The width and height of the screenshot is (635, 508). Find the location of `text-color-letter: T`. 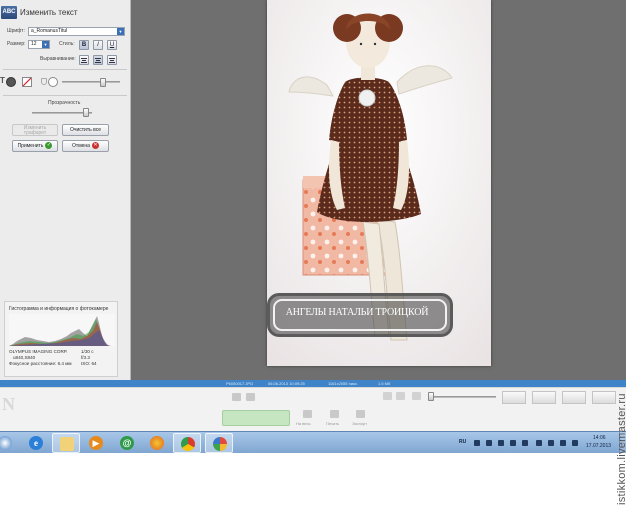

text-color-letter: T is located at coordinates (2, 80).